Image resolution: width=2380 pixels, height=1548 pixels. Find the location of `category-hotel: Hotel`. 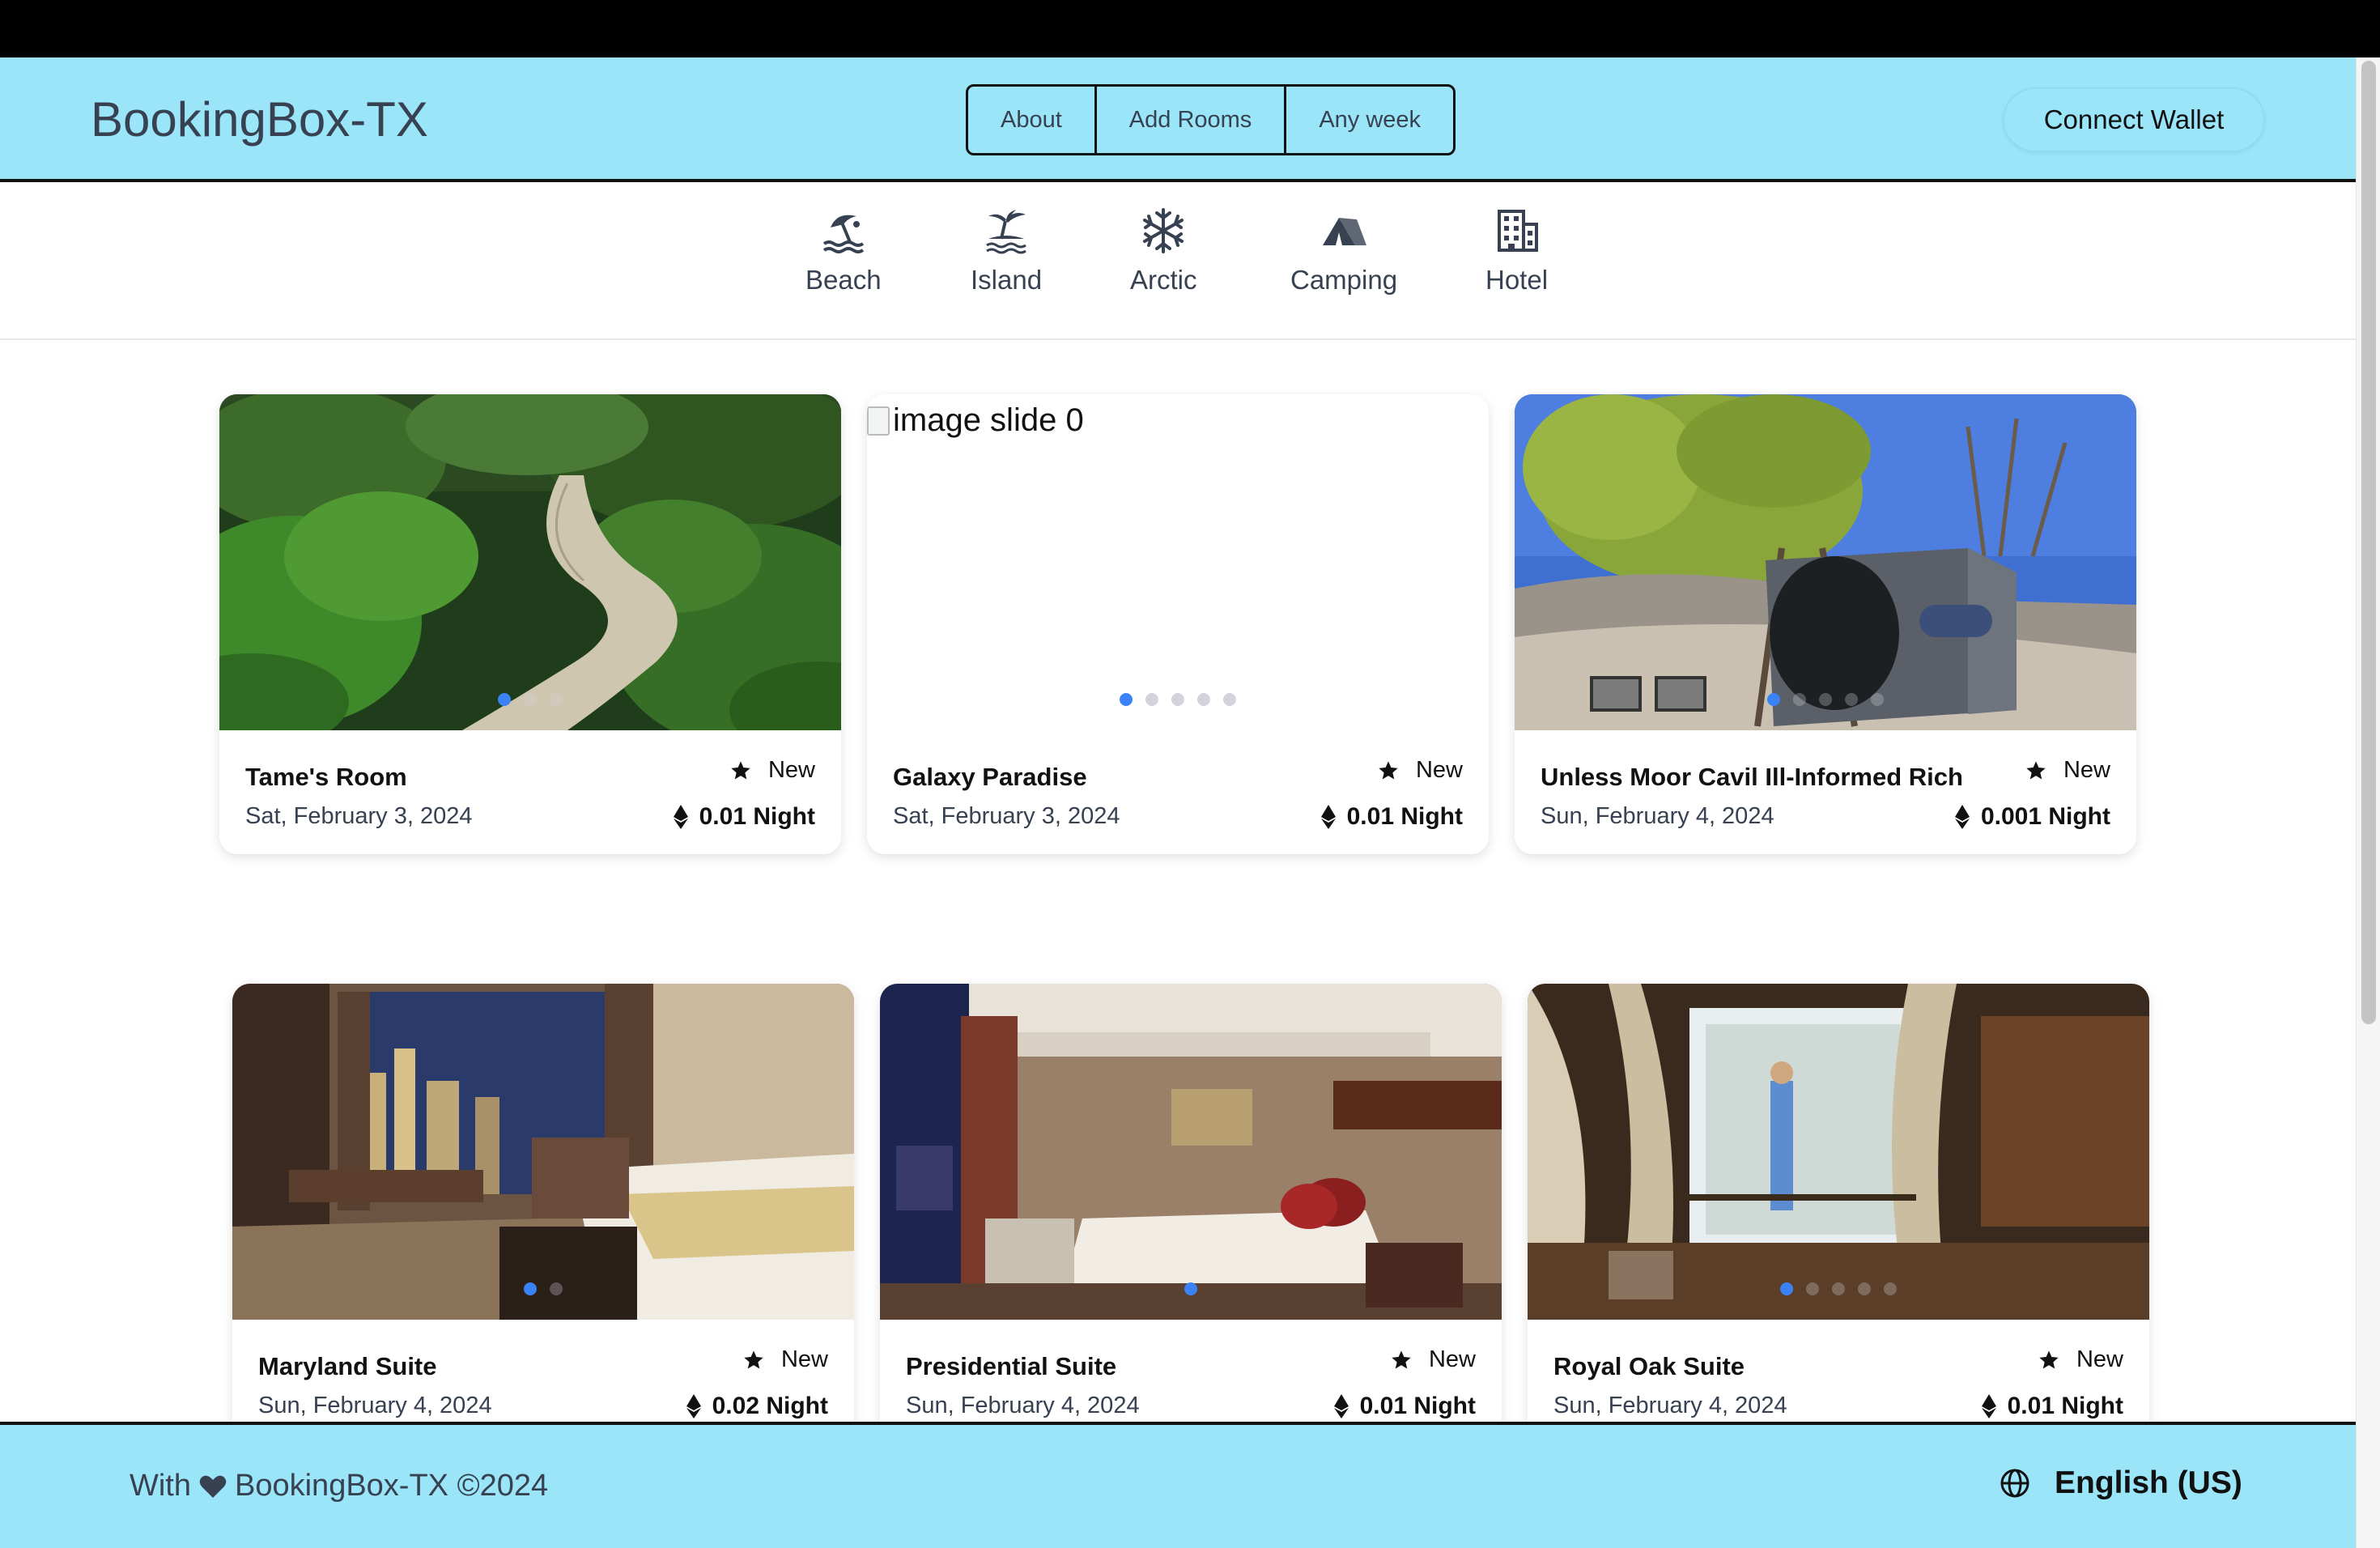

category-hotel: Hotel is located at coordinates (1517, 251).